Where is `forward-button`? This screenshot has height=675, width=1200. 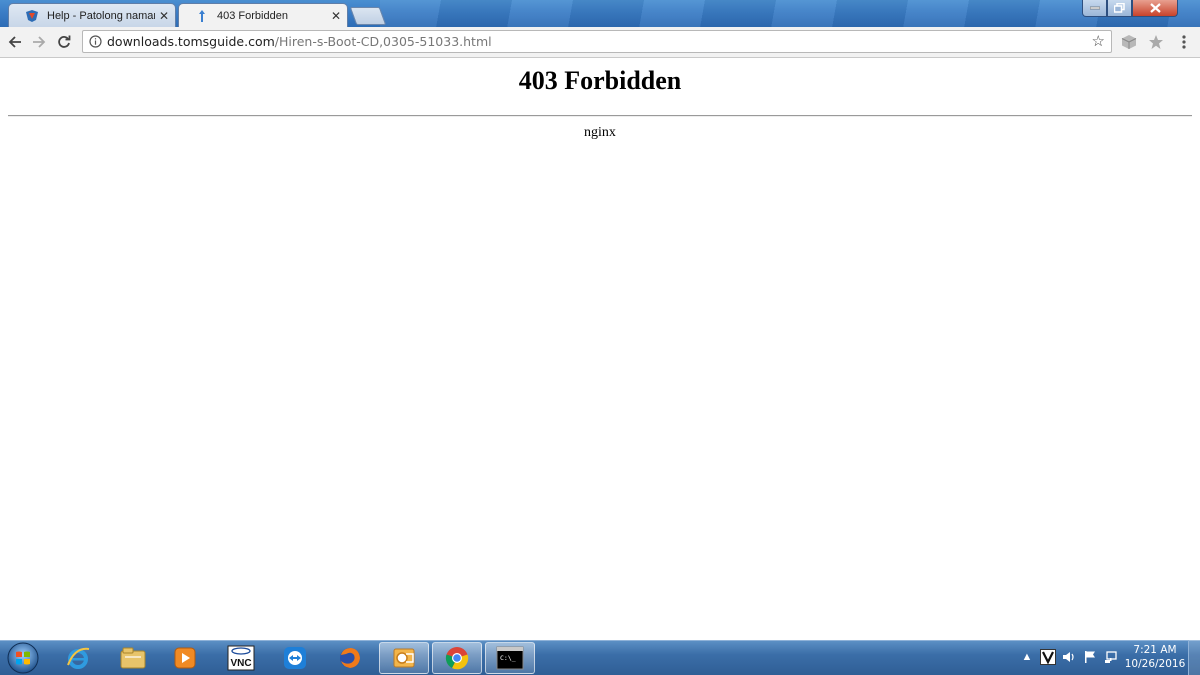 forward-button is located at coordinates (39, 42).